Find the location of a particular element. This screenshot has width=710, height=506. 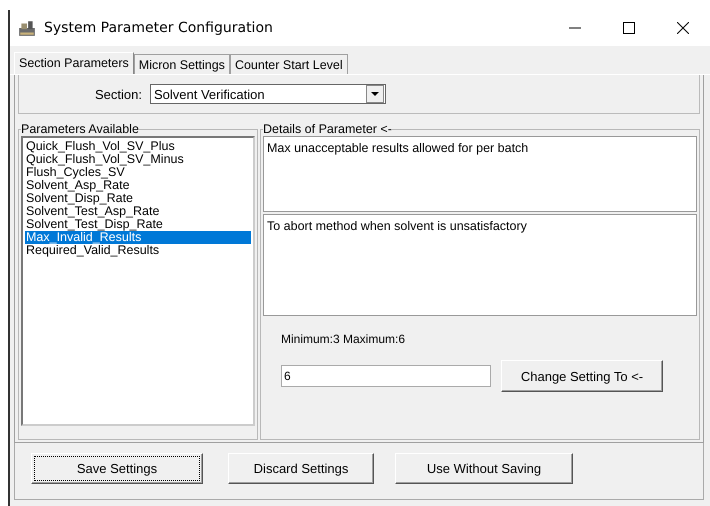

group-title: Details of Parameter <- is located at coordinates (327, 129).